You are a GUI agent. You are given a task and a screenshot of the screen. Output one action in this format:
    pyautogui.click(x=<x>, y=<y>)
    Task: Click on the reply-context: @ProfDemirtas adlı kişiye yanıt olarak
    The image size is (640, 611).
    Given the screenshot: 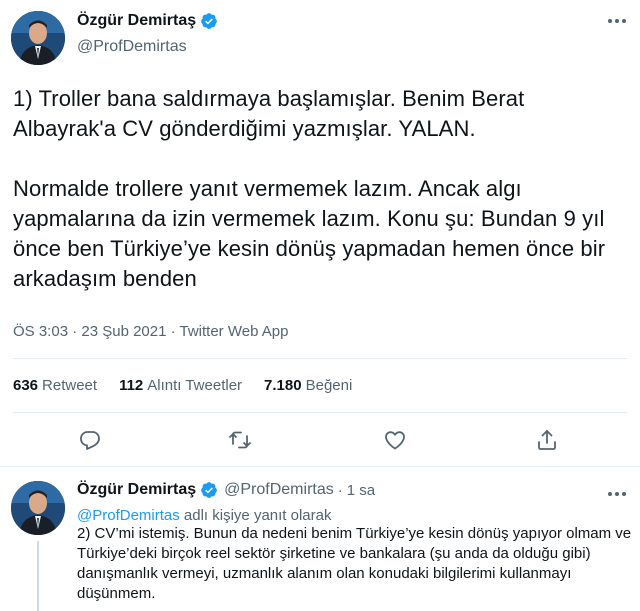 What is the action you would take?
    pyautogui.click(x=204, y=515)
    